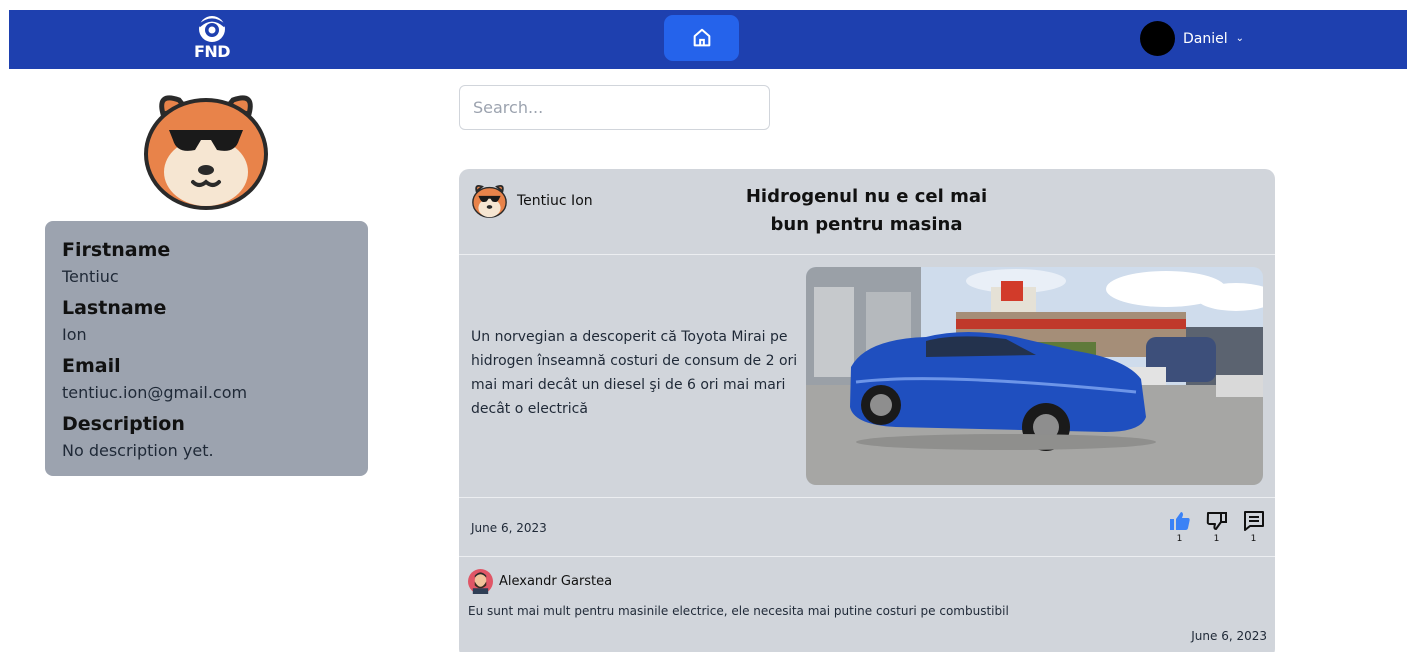 The width and height of the screenshot is (1407, 652). Describe the element at coordinates (138, 450) in the screenshot. I see `description-value: No description yet.` at that location.